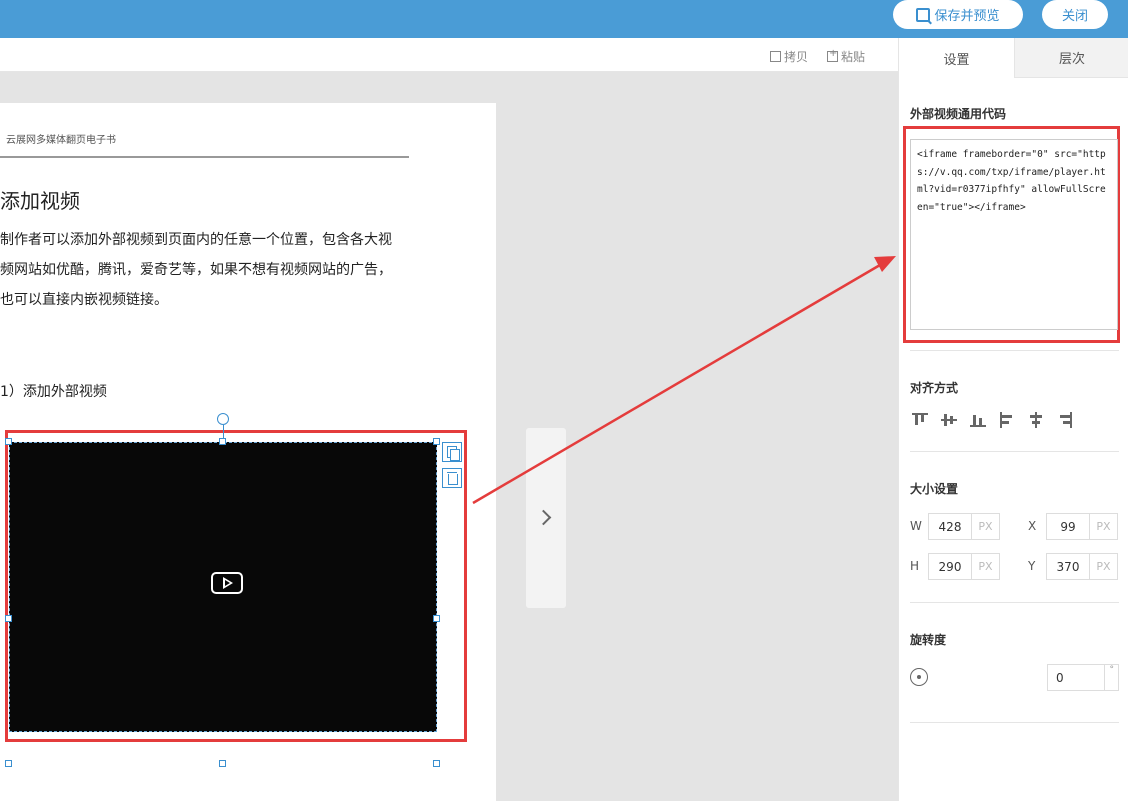 This screenshot has width=1128, height=801. What do you see at coordinates (204, 157) in the screenshot?
I see `page-header-rule` at bounding box center [204, 157].